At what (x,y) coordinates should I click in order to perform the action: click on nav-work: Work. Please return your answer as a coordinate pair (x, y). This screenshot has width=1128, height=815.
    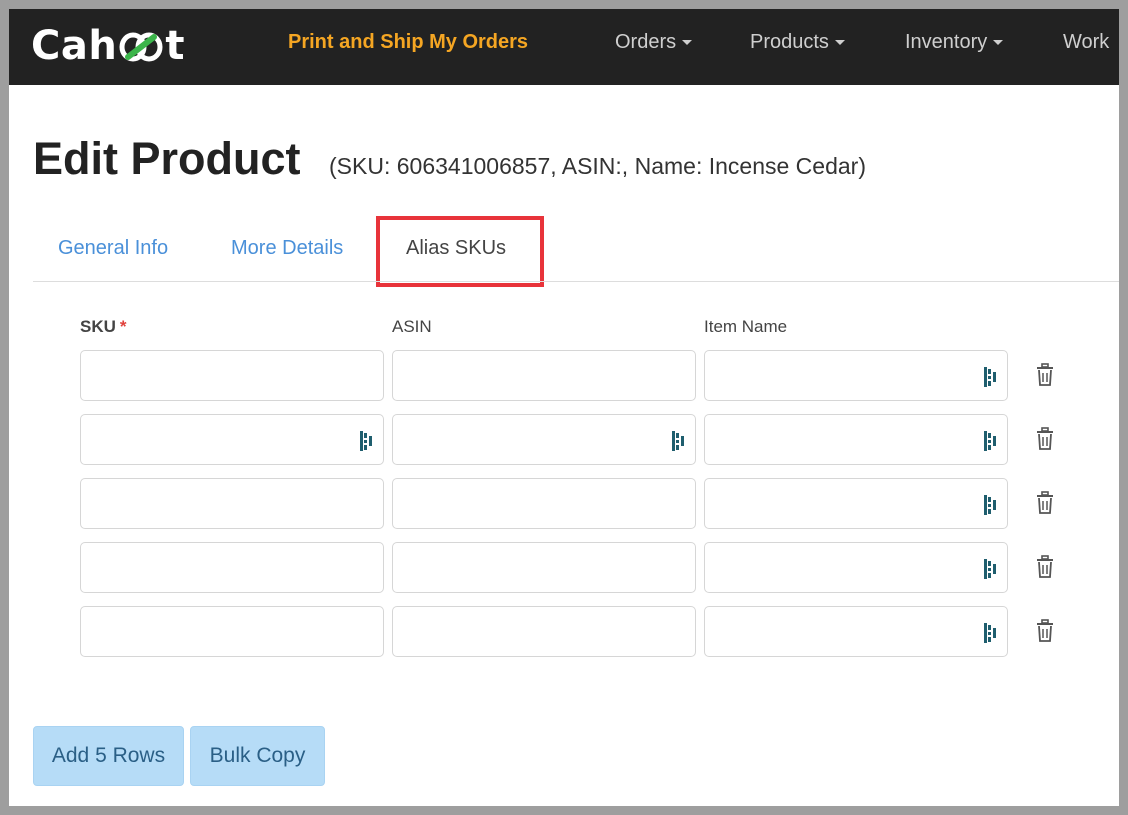
    Looking at the image, I should click on (1086, 42).